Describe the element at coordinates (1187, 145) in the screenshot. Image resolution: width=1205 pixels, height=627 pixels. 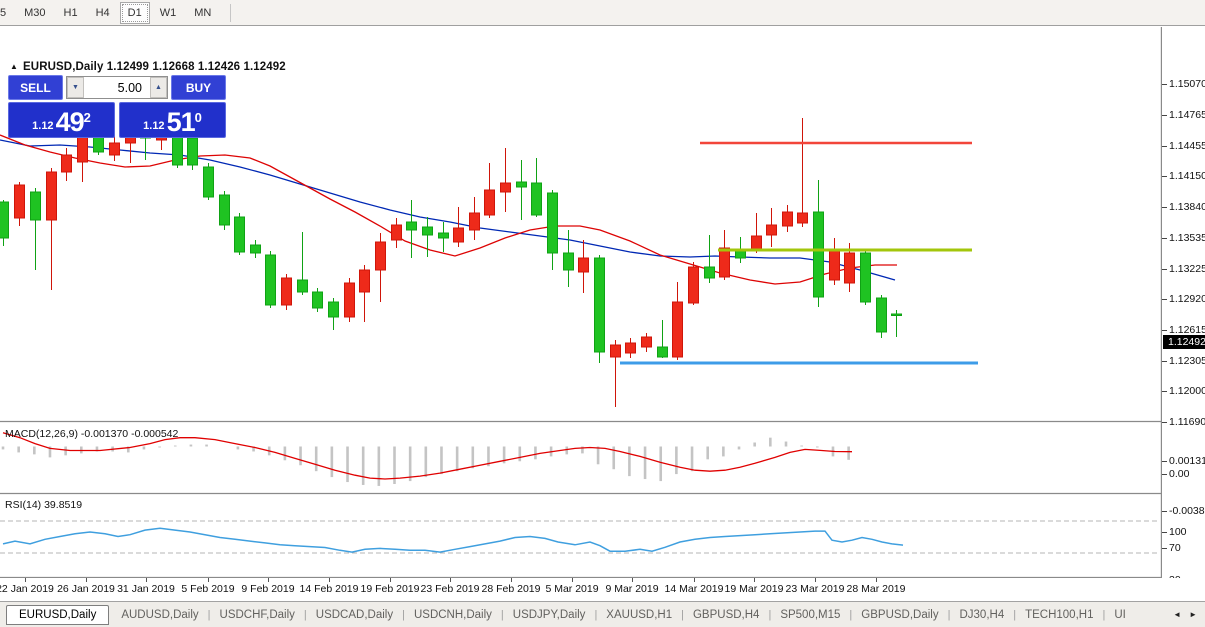
I see `price-axis-label: 1.14455` at that location.